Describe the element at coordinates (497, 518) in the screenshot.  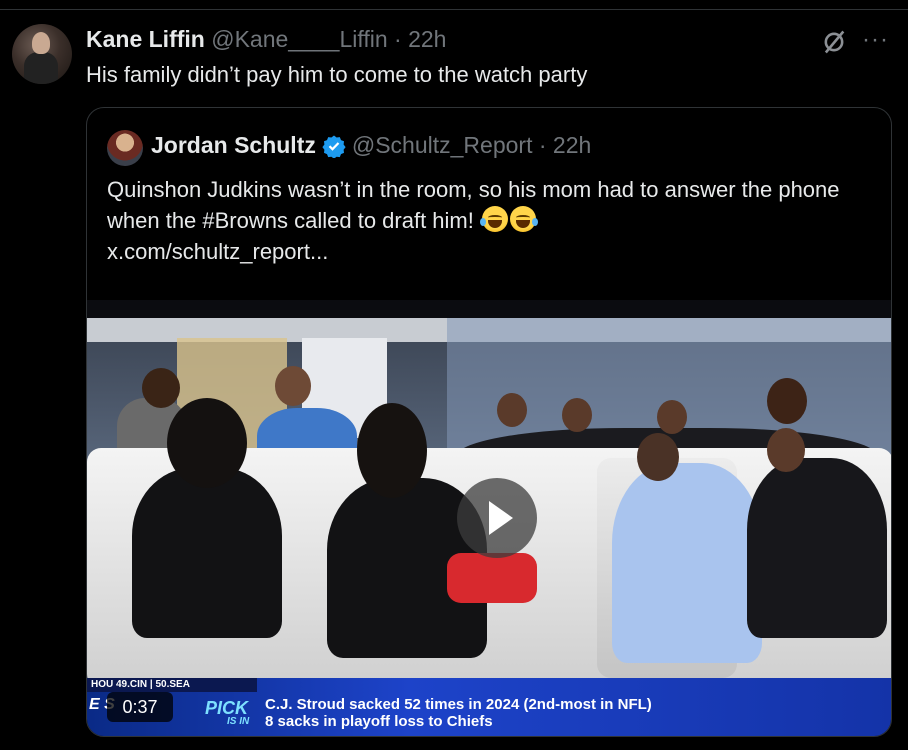
I see `play-button` at that location.